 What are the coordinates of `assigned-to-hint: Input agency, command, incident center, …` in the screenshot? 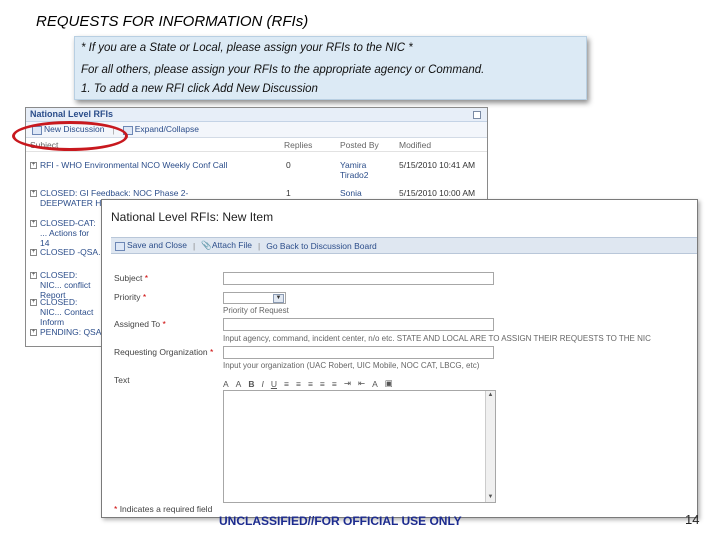 It's located at (437, 338).